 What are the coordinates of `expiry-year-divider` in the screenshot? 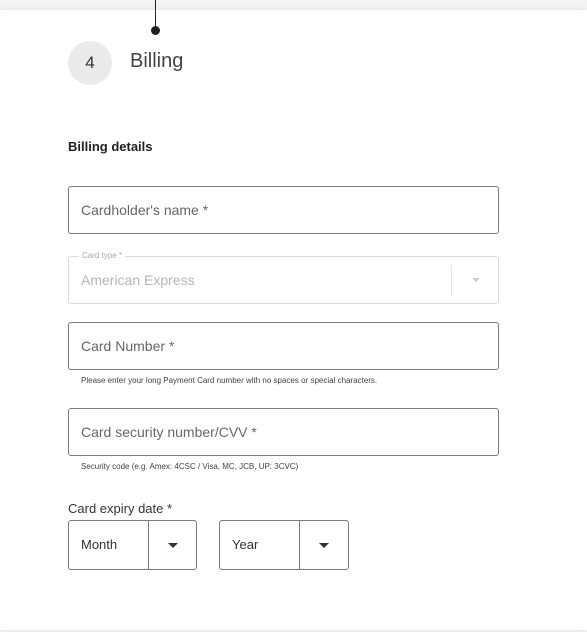 It's located at (299, 545).